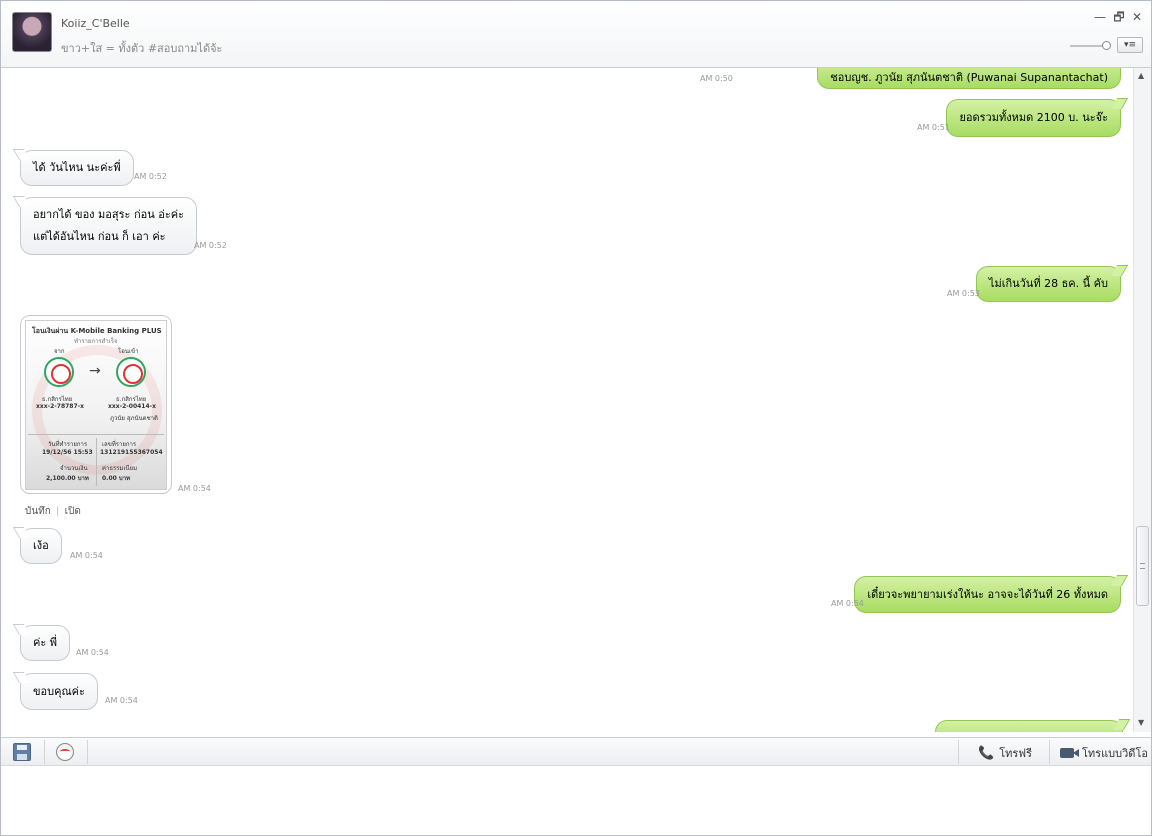 This screenshot has width=1152, height=836. Describe the element at coordinates (1015, 753) in the screenshot. I see `free-call-label: โทรฟรี` at that location.